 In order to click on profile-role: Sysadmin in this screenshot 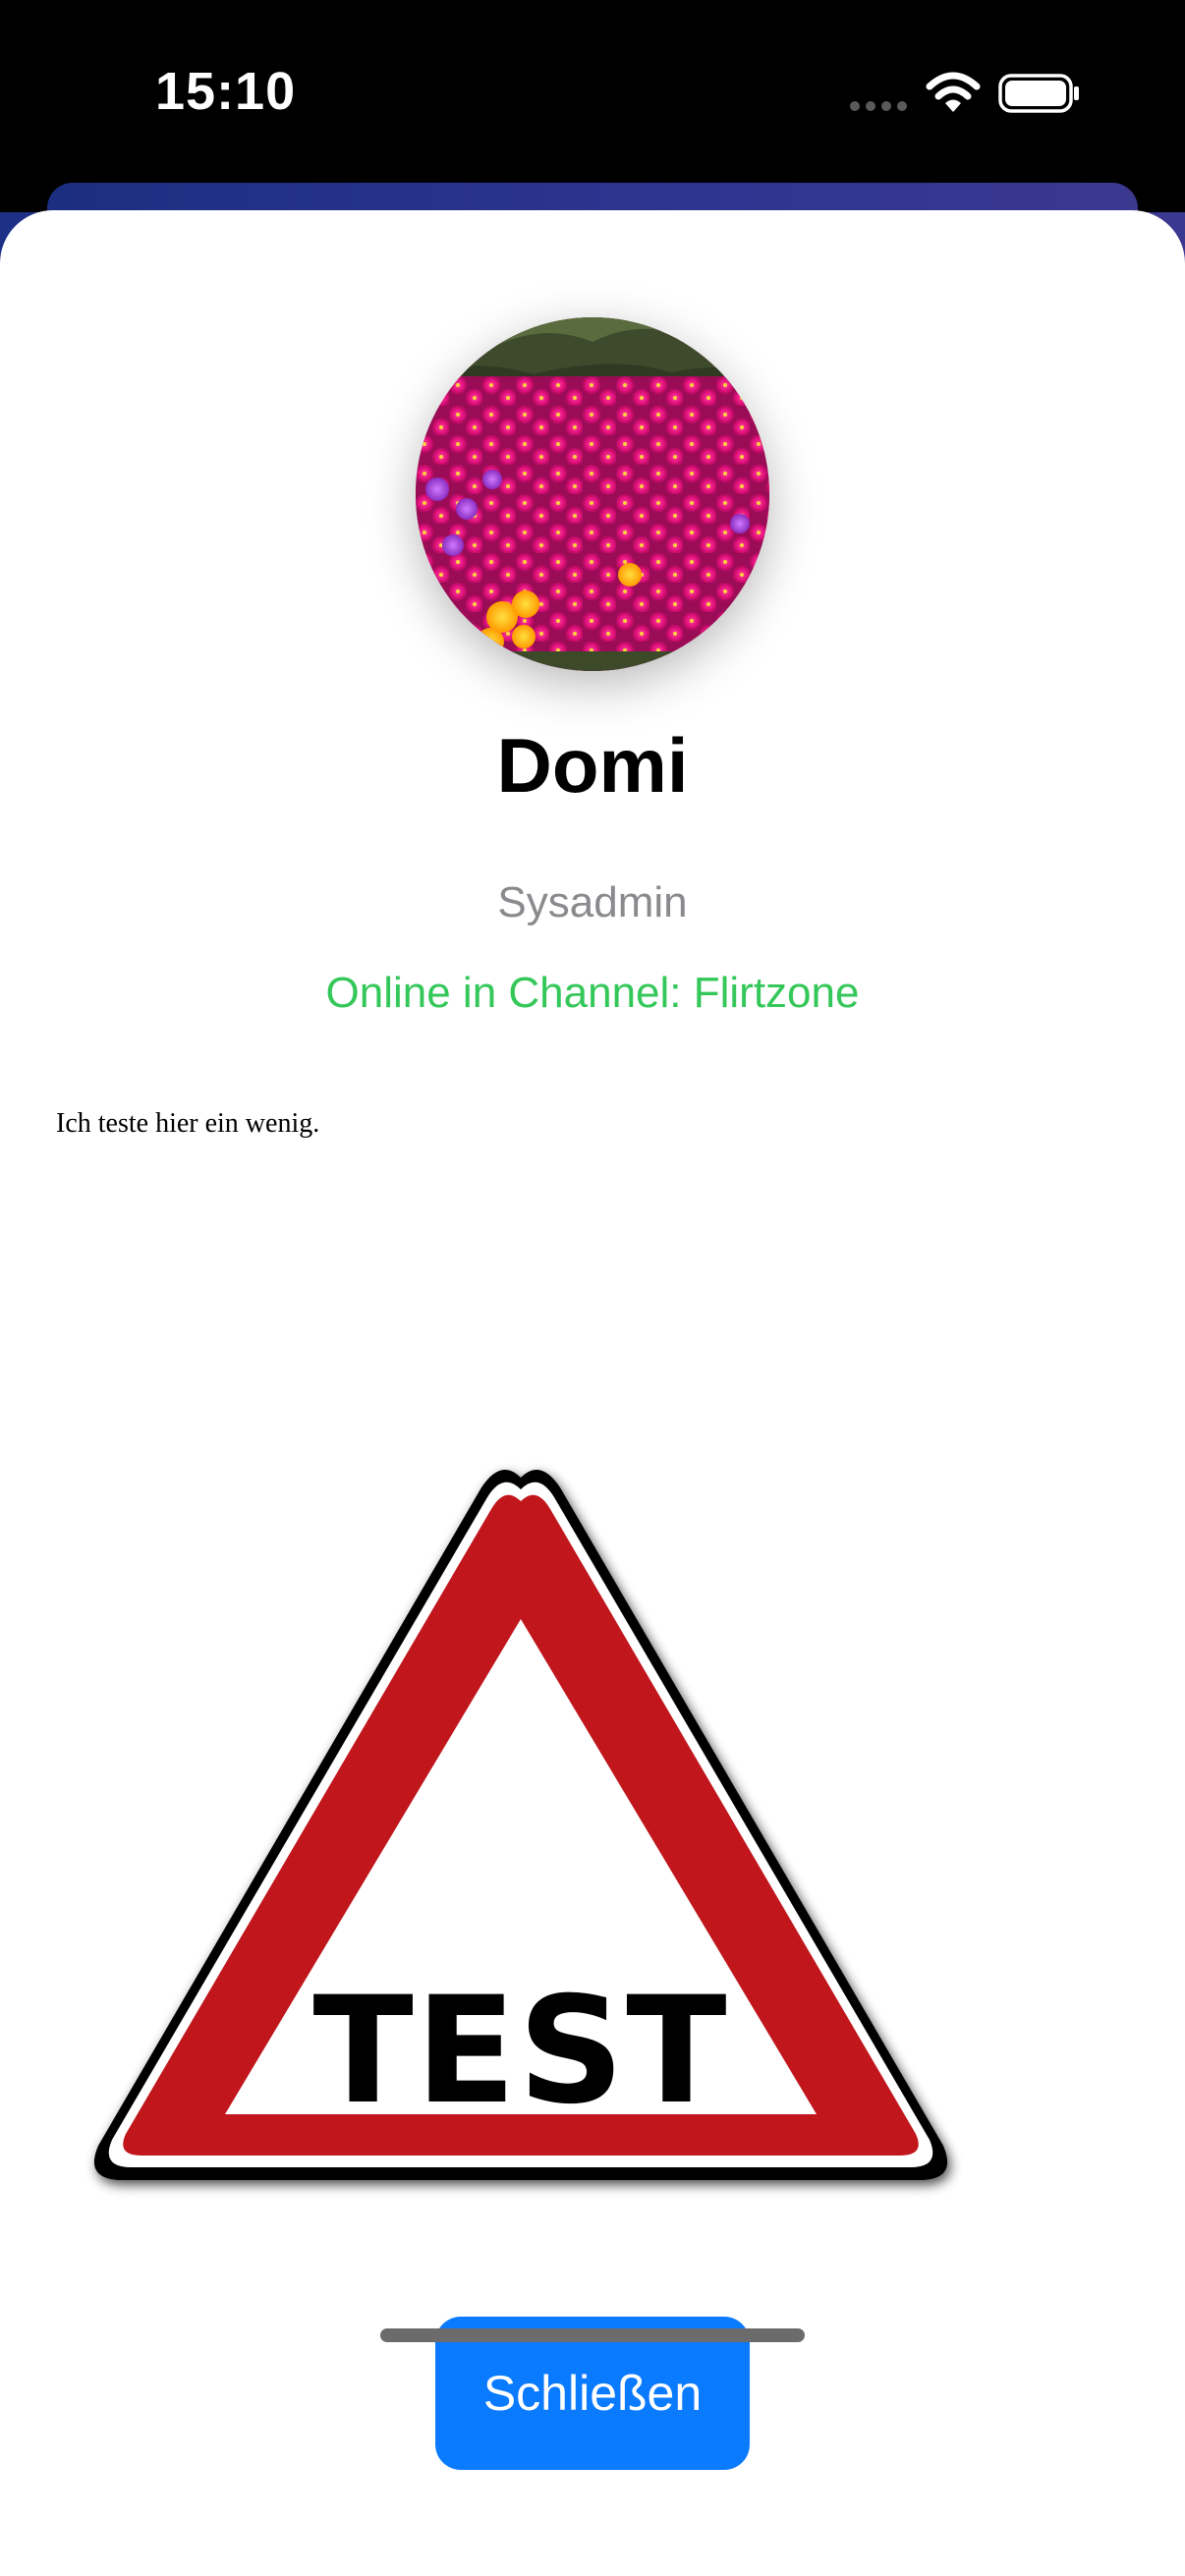, I will do `click(592, 902)`.